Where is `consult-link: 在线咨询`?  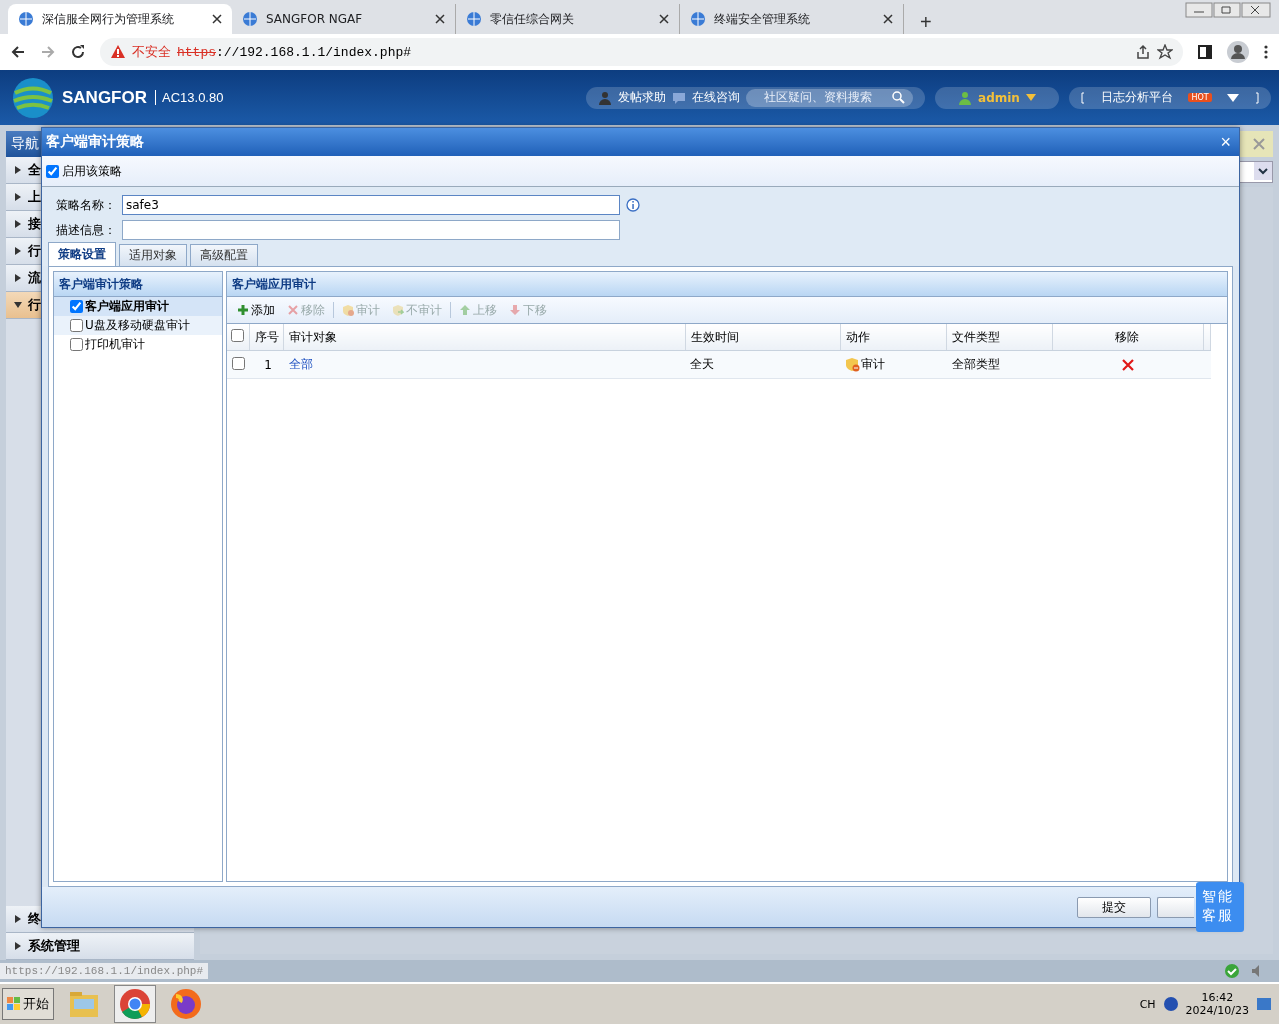 consult-link: 在线咨询 is located at coordinates (716, 97).